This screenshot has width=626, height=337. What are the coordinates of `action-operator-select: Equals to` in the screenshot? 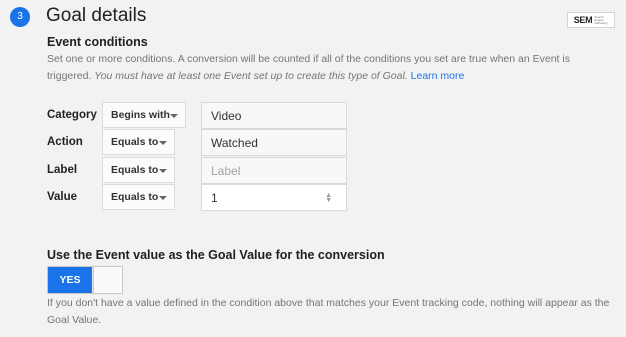 It's located at (138, 142).